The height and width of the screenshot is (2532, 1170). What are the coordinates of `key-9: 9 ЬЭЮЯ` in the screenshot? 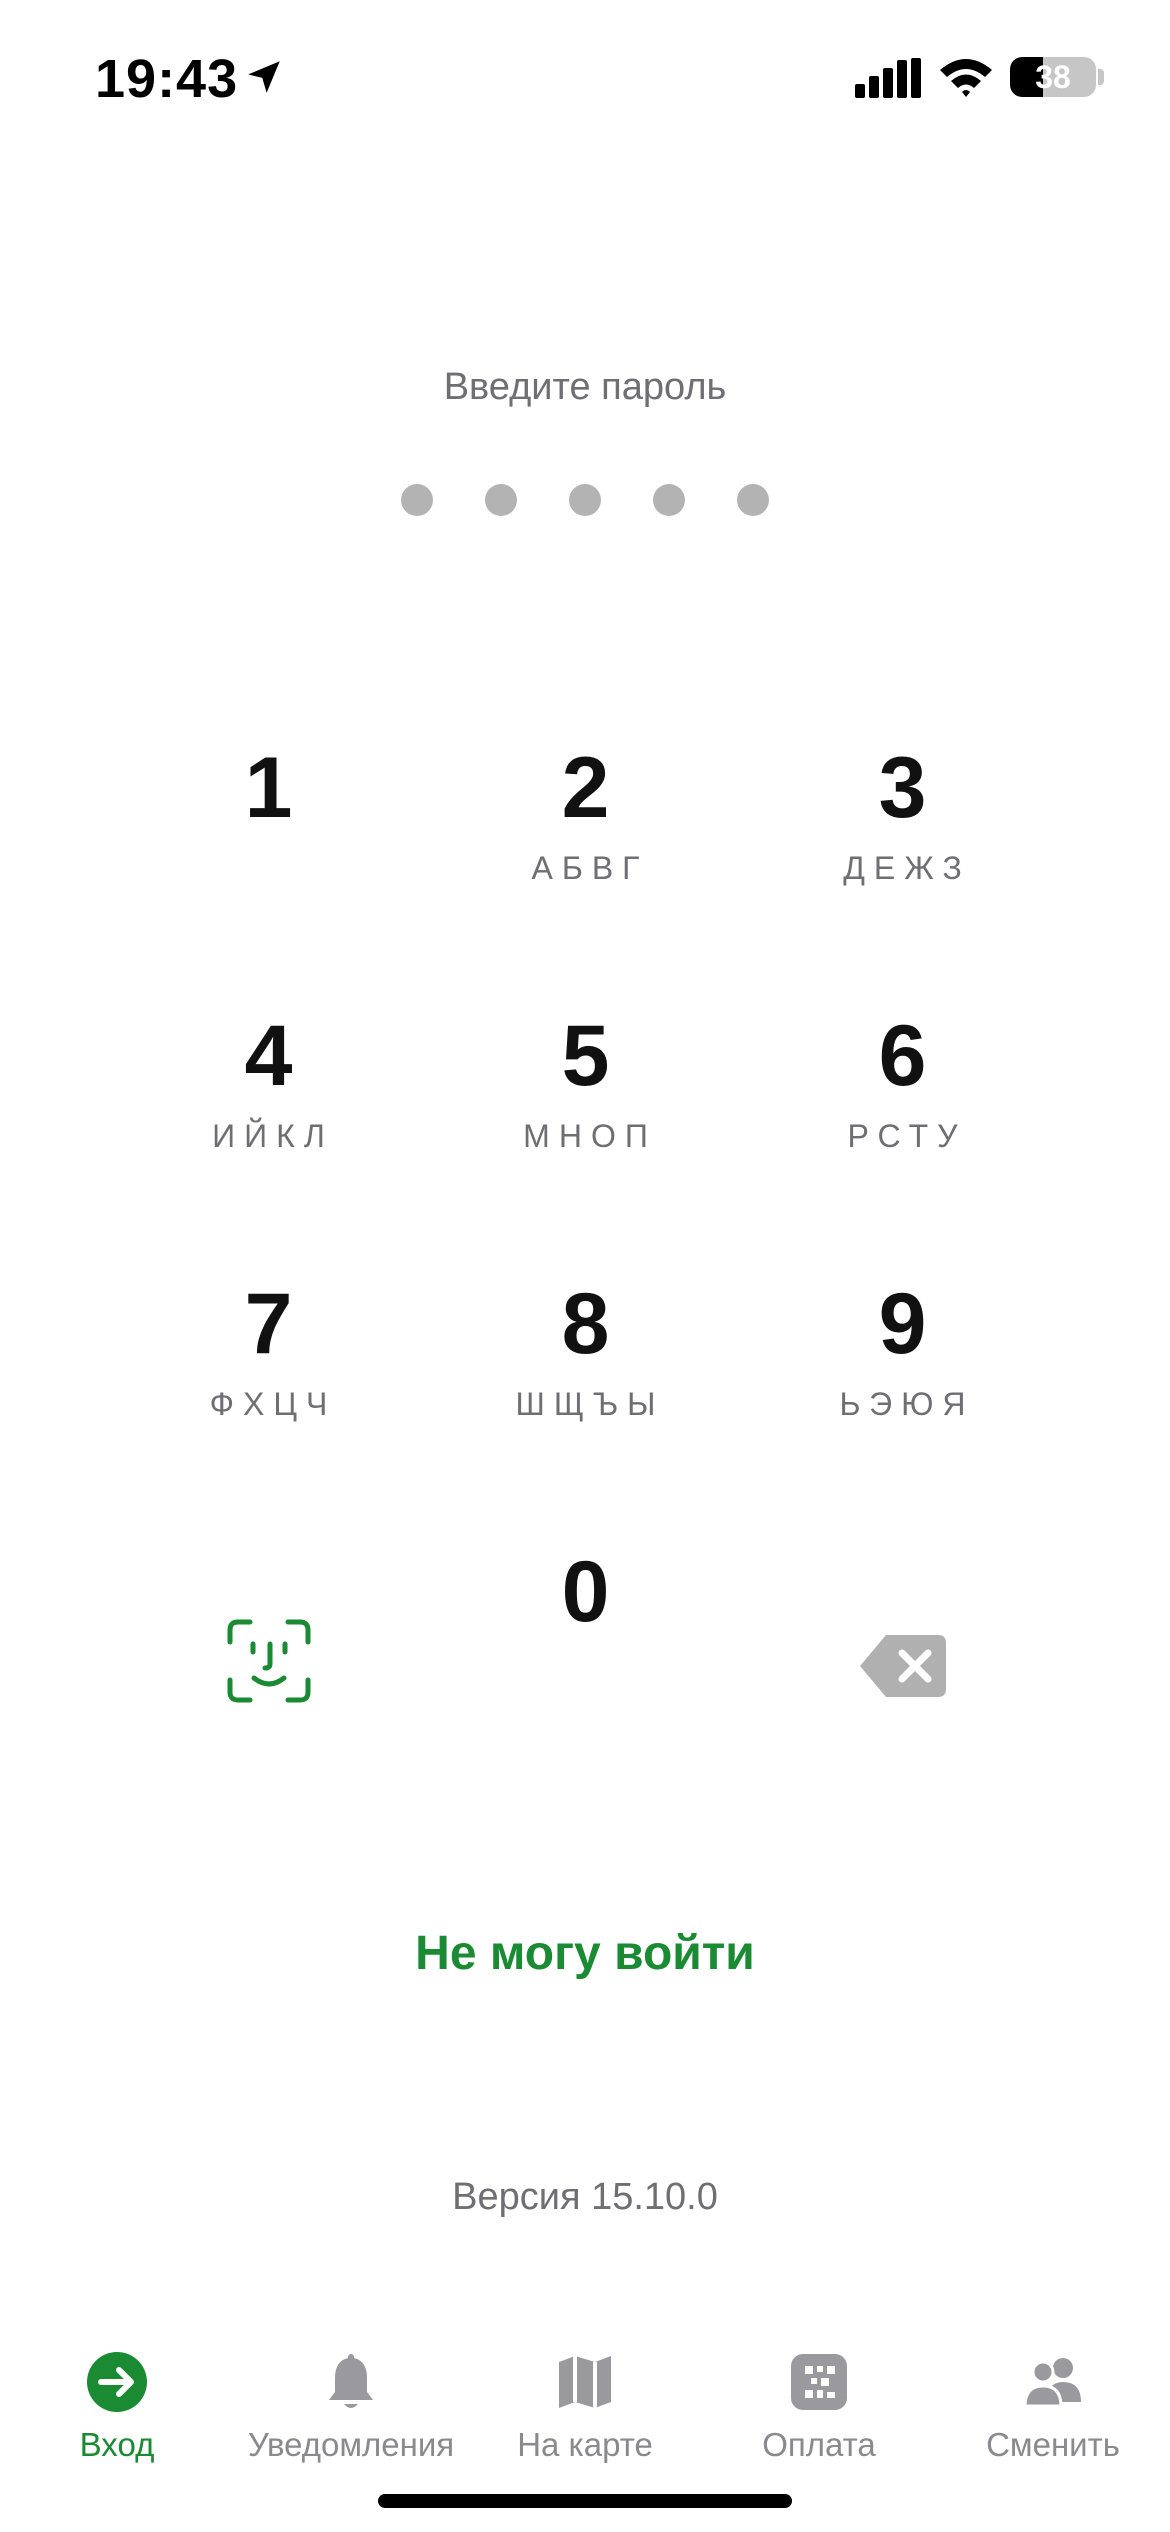 It's located at (902, 1380).